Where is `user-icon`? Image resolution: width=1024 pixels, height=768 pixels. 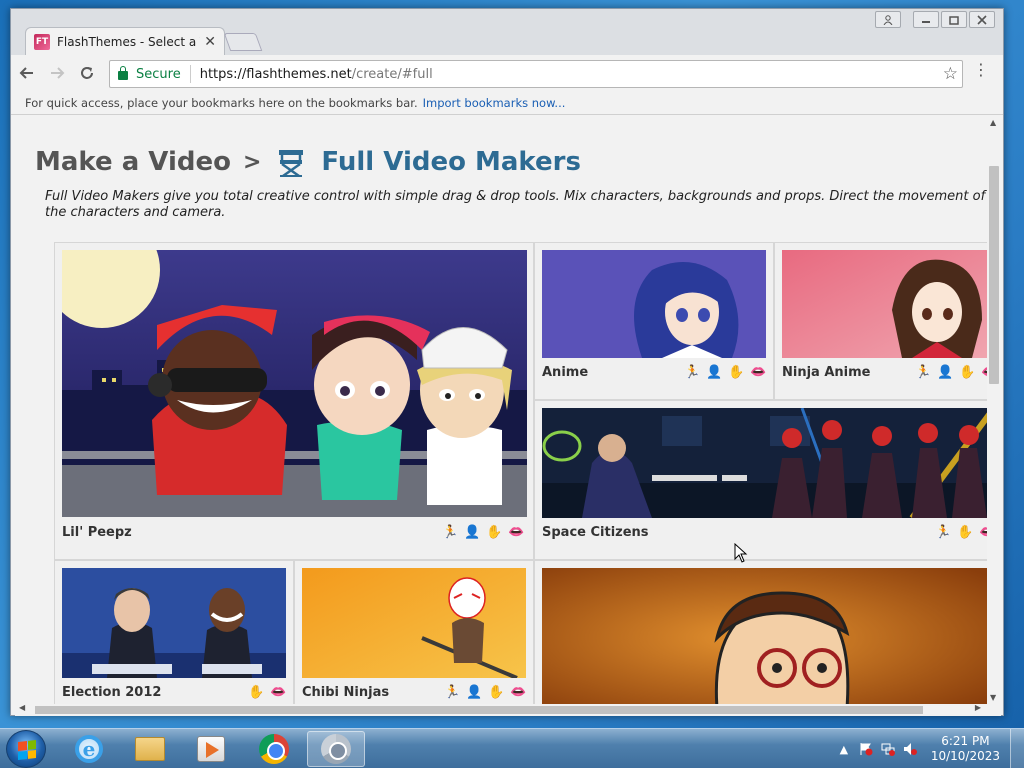
user-icon is located at coordinates (888, 19).